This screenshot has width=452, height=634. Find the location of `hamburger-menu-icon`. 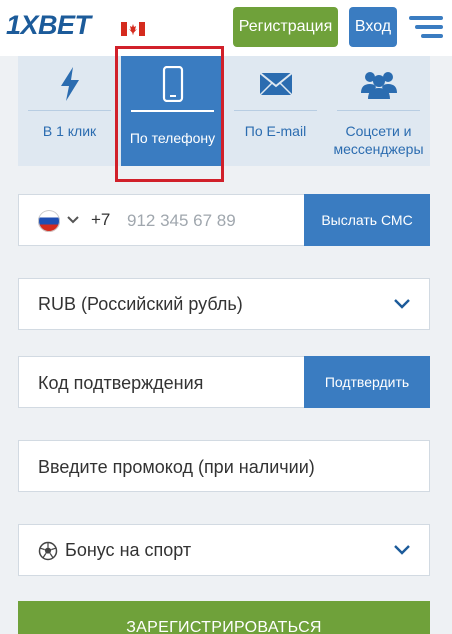

hamburger-menu-icon is located at coordinates (426, 27).